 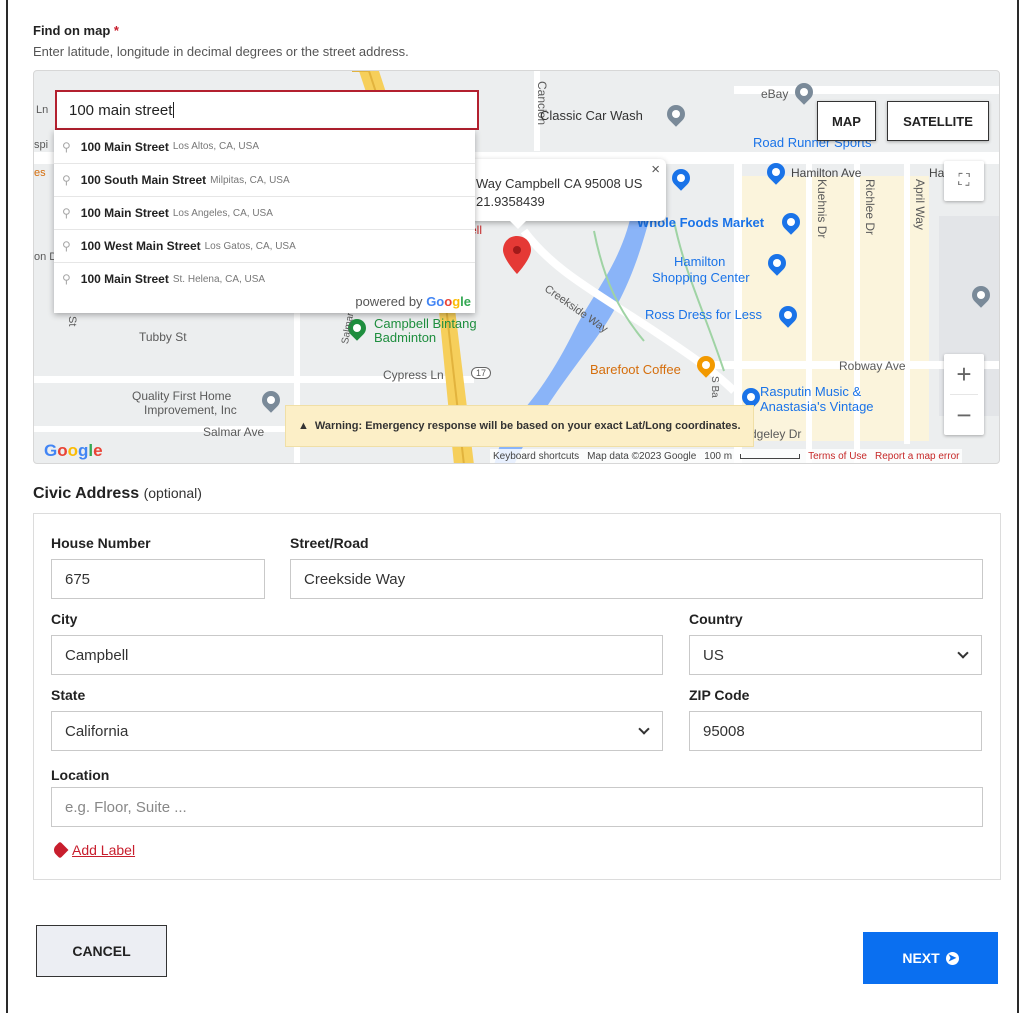 I want to click on zip-code-input: 95008, so click(x=835, y=731).